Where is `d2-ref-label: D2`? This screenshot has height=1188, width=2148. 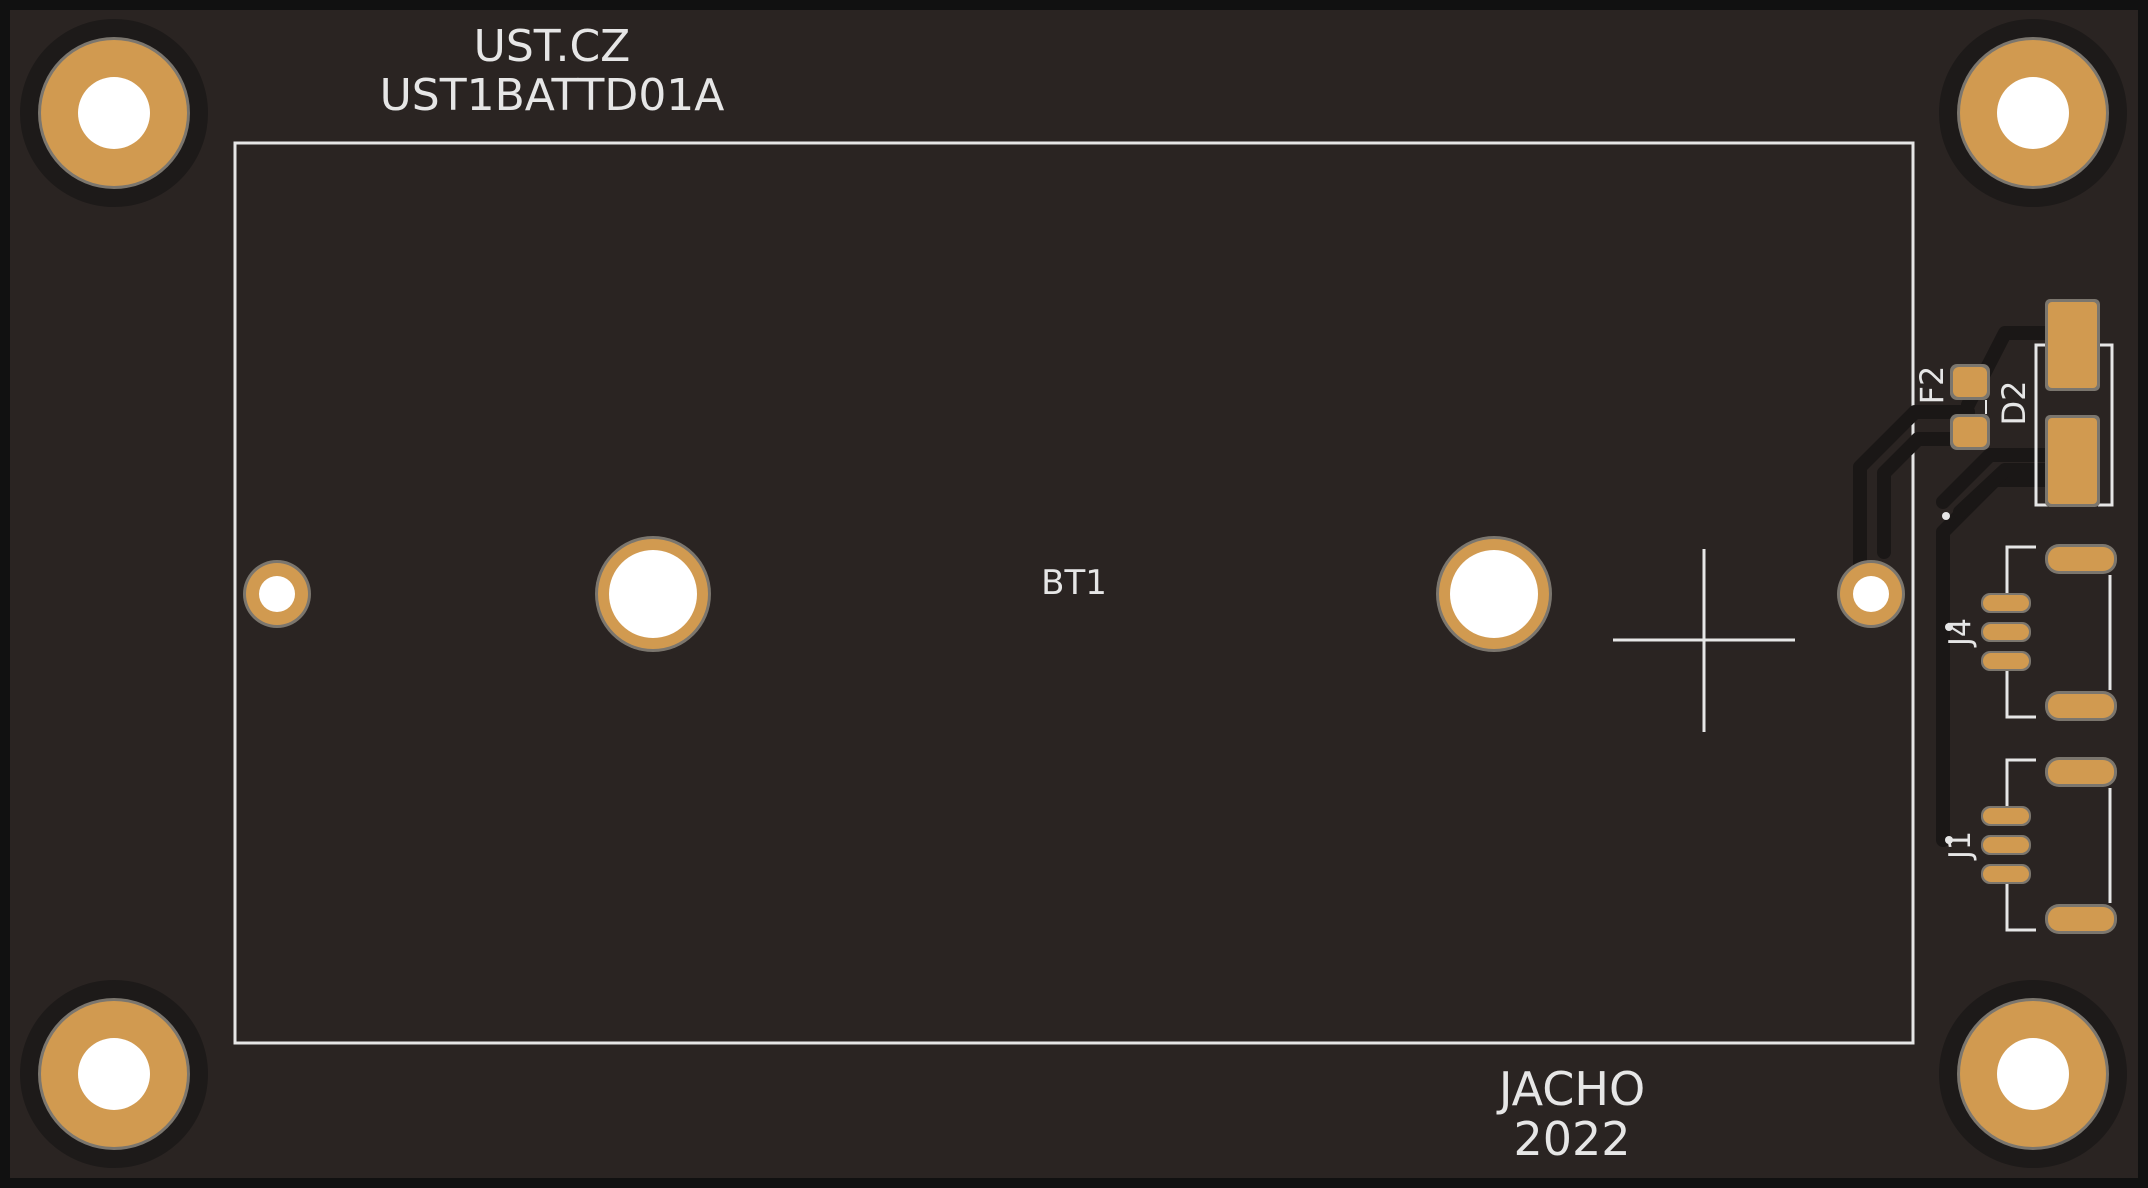
d2-ref-label: D2 is located at coordinates (2014, 403).